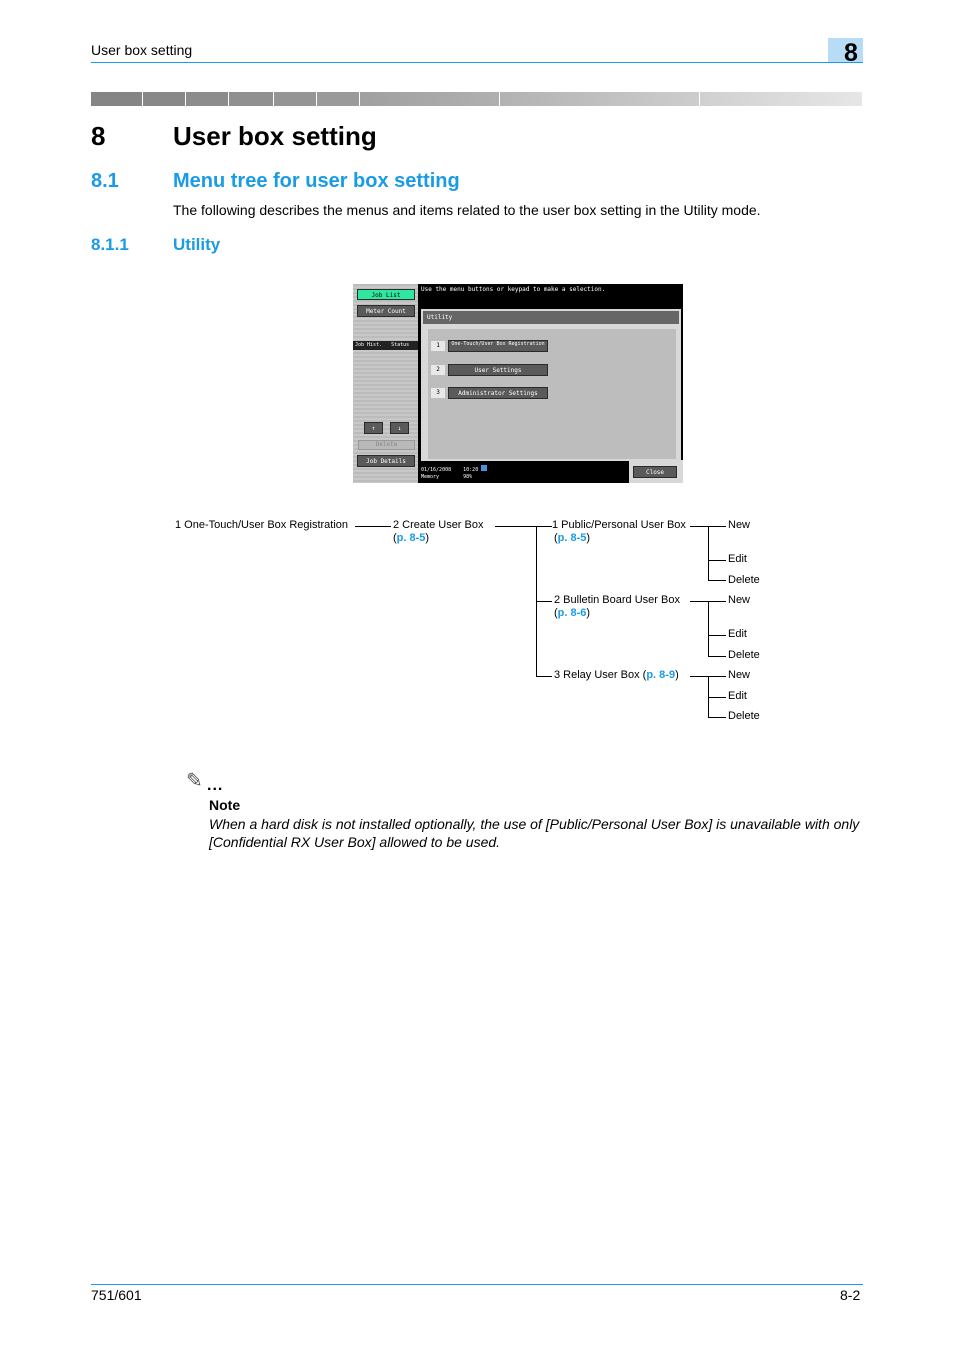 Image resolution: width=954 pixels, height=1350 pixels. What do you see at coordinates (430, 477) in the screenshot?
I see `memory-label: Memory` at bounding box center [430, 477].